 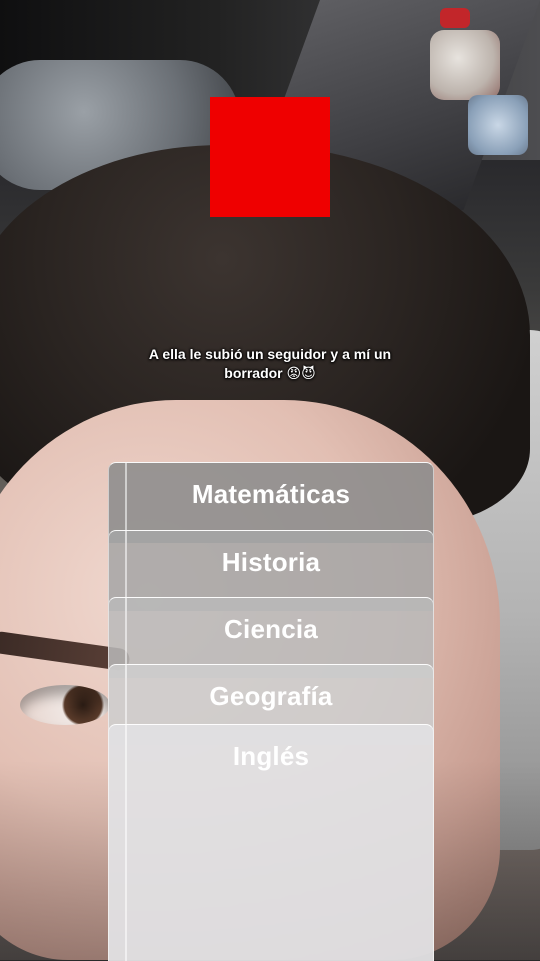 I want to click on subject-card-ingles: Inglés, so click(x=271, y=842).